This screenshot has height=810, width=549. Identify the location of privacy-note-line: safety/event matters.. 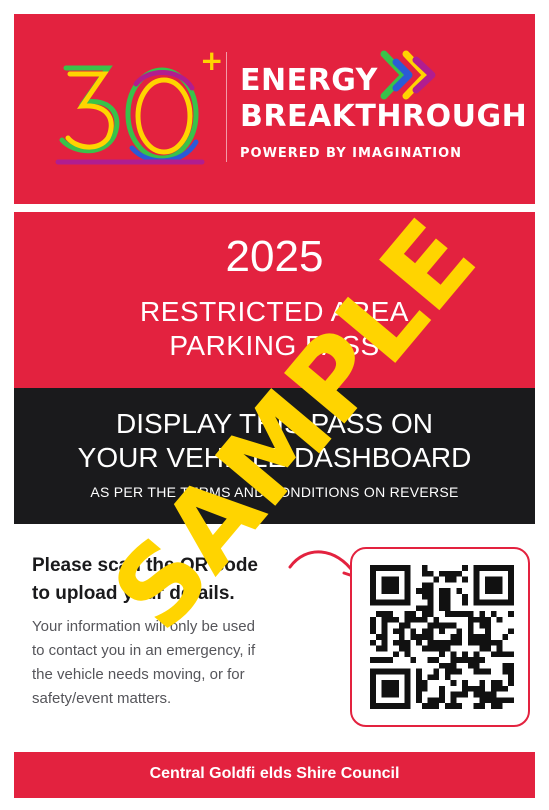
(102, 698).